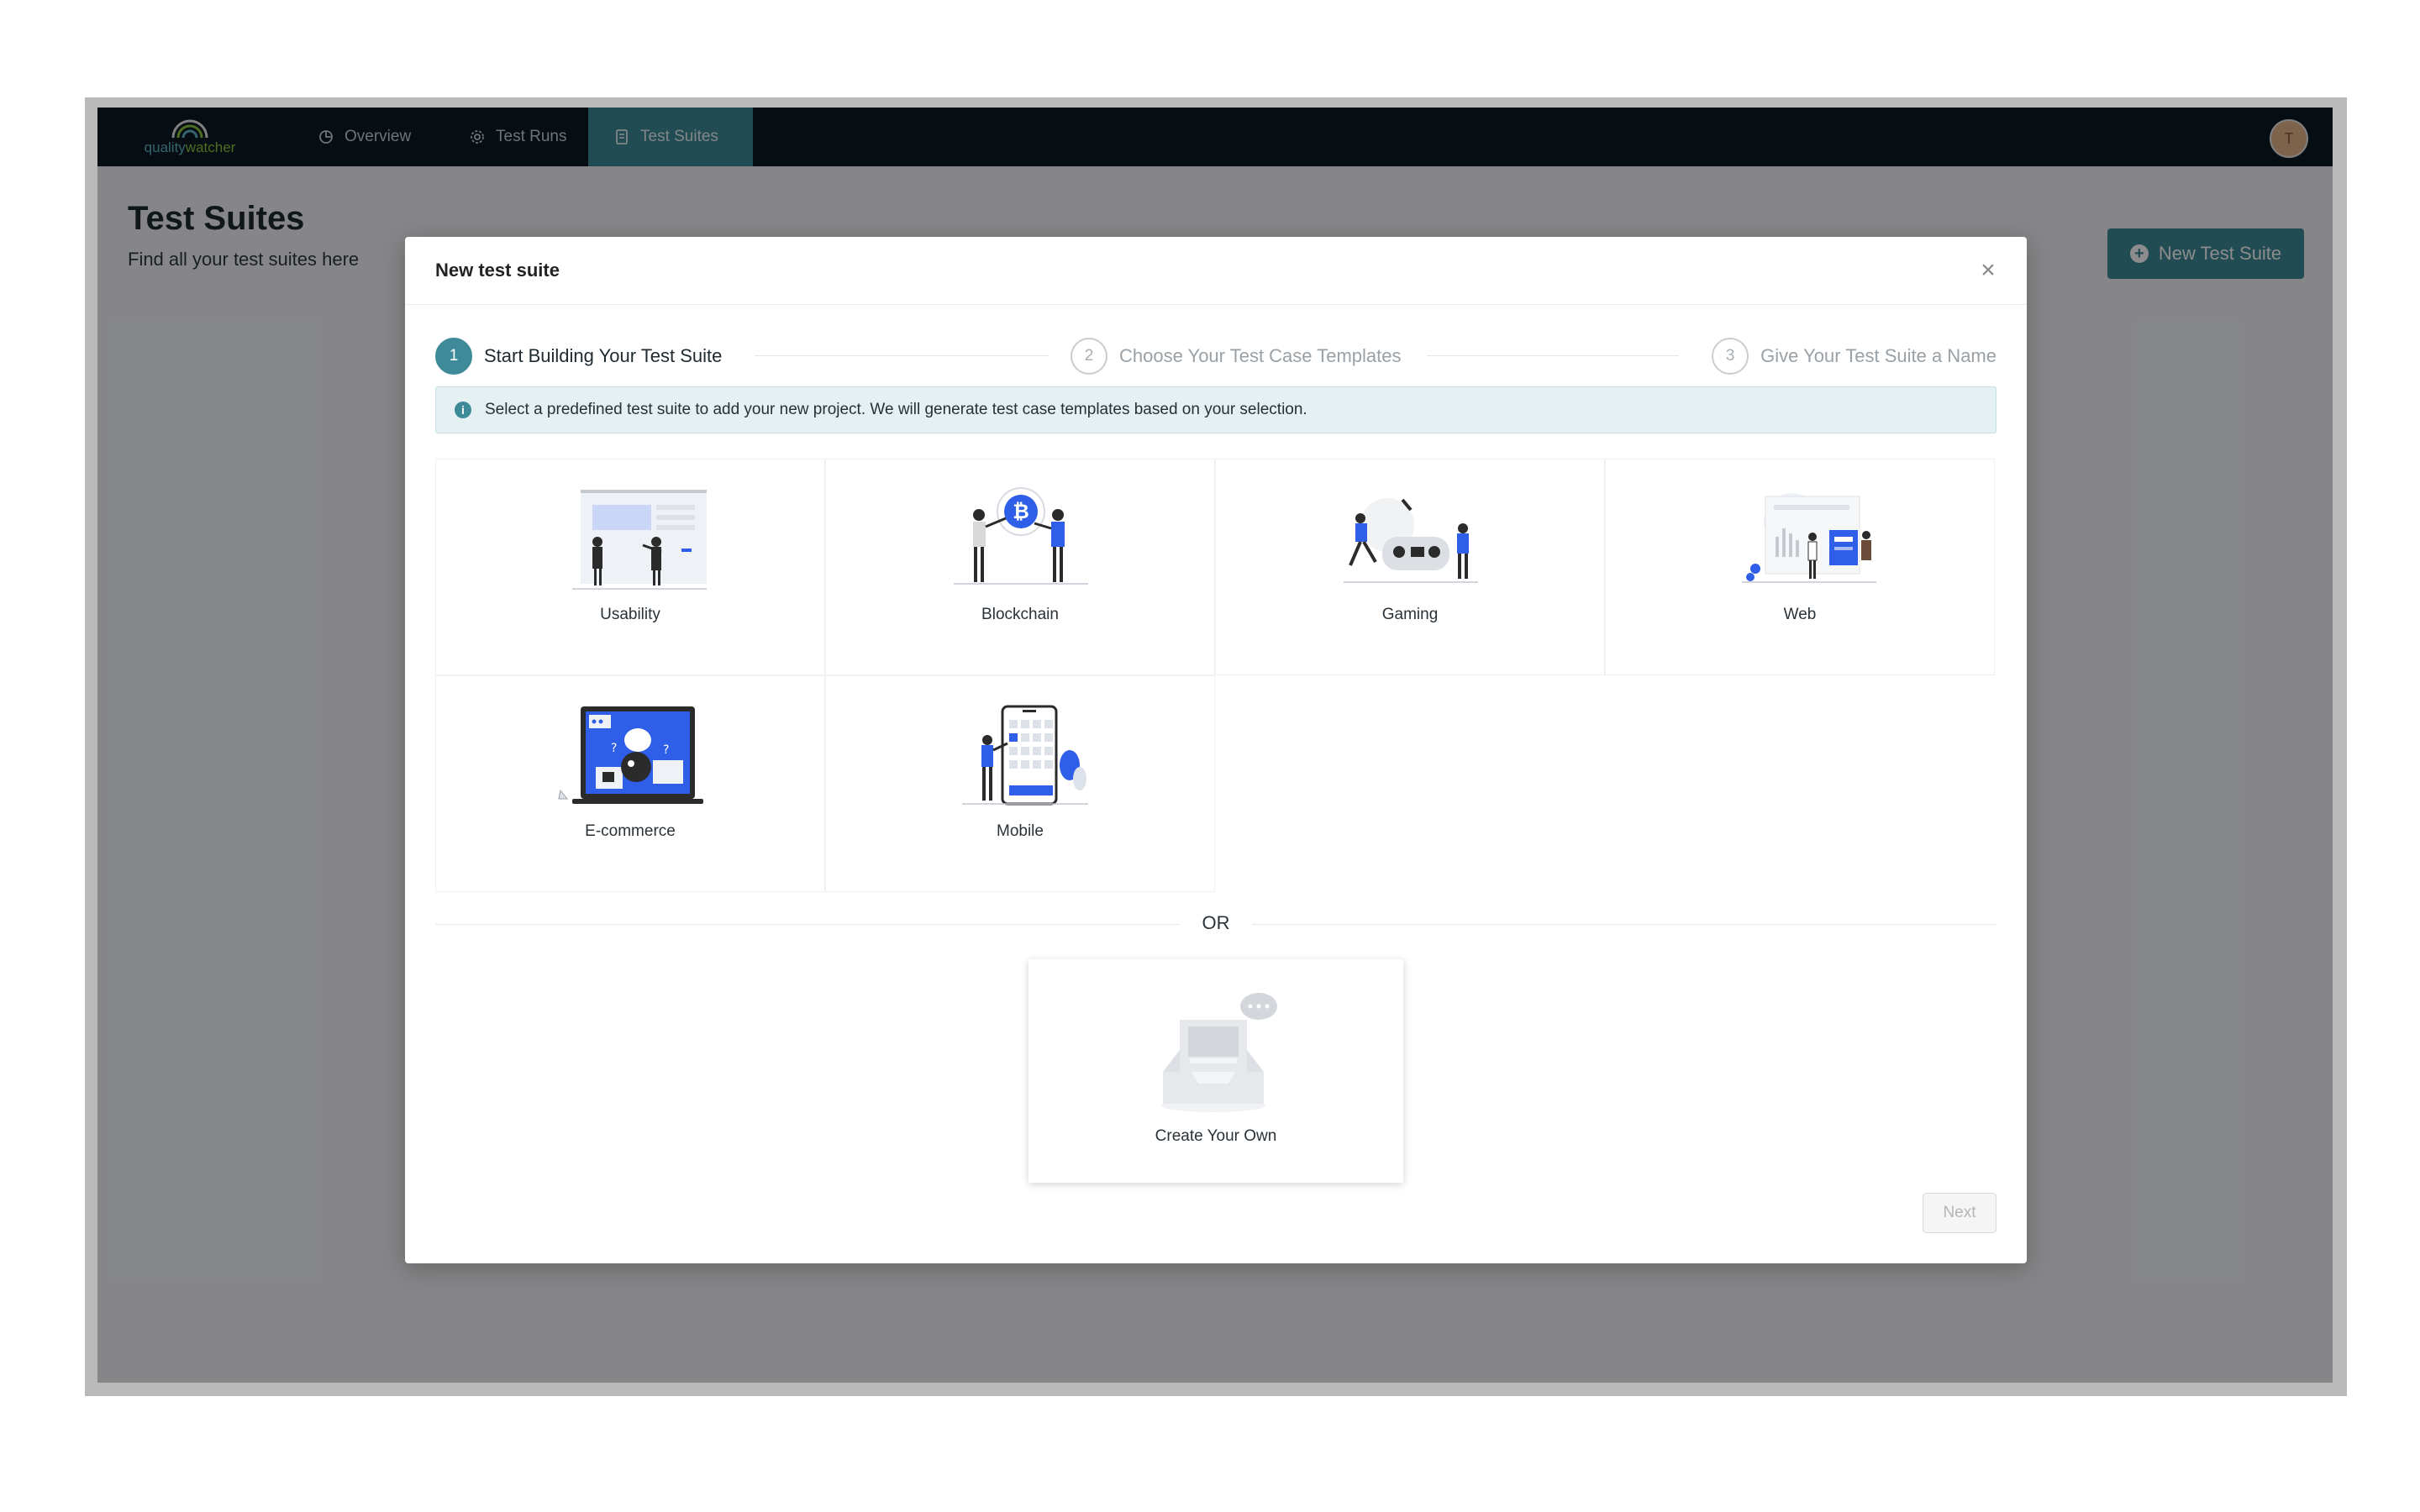 This screenshot has height=1512, width=2420. Describe the element at coordinates (463, 410) in the screenshot. I see `info-icon: i` at that location.